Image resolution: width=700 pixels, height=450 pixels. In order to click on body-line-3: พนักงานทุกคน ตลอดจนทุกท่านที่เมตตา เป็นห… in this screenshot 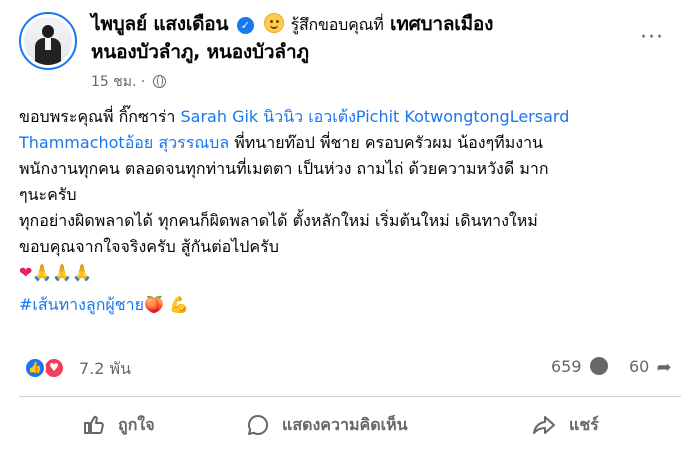, I will do `click(284, 168)`.